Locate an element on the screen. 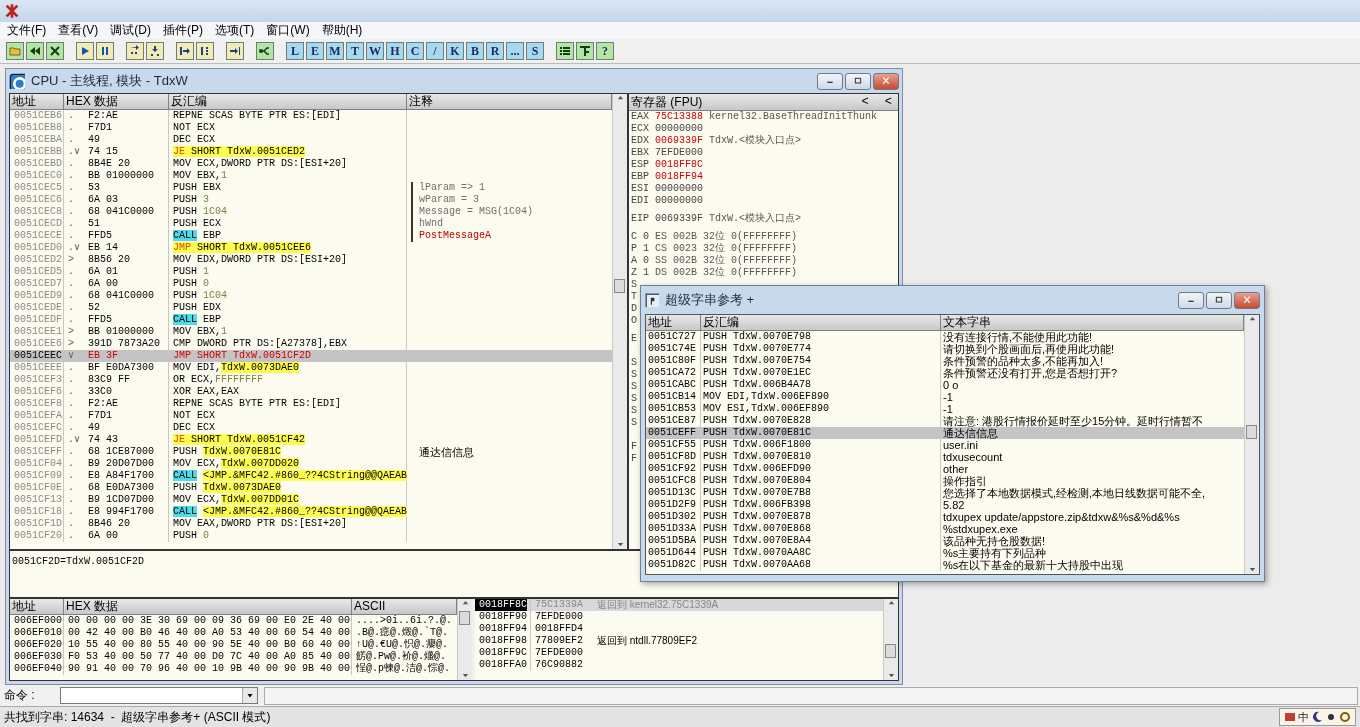 This screenshot has height=727, width=1360. toolbar-button: E is located at coordinates (315, 51).